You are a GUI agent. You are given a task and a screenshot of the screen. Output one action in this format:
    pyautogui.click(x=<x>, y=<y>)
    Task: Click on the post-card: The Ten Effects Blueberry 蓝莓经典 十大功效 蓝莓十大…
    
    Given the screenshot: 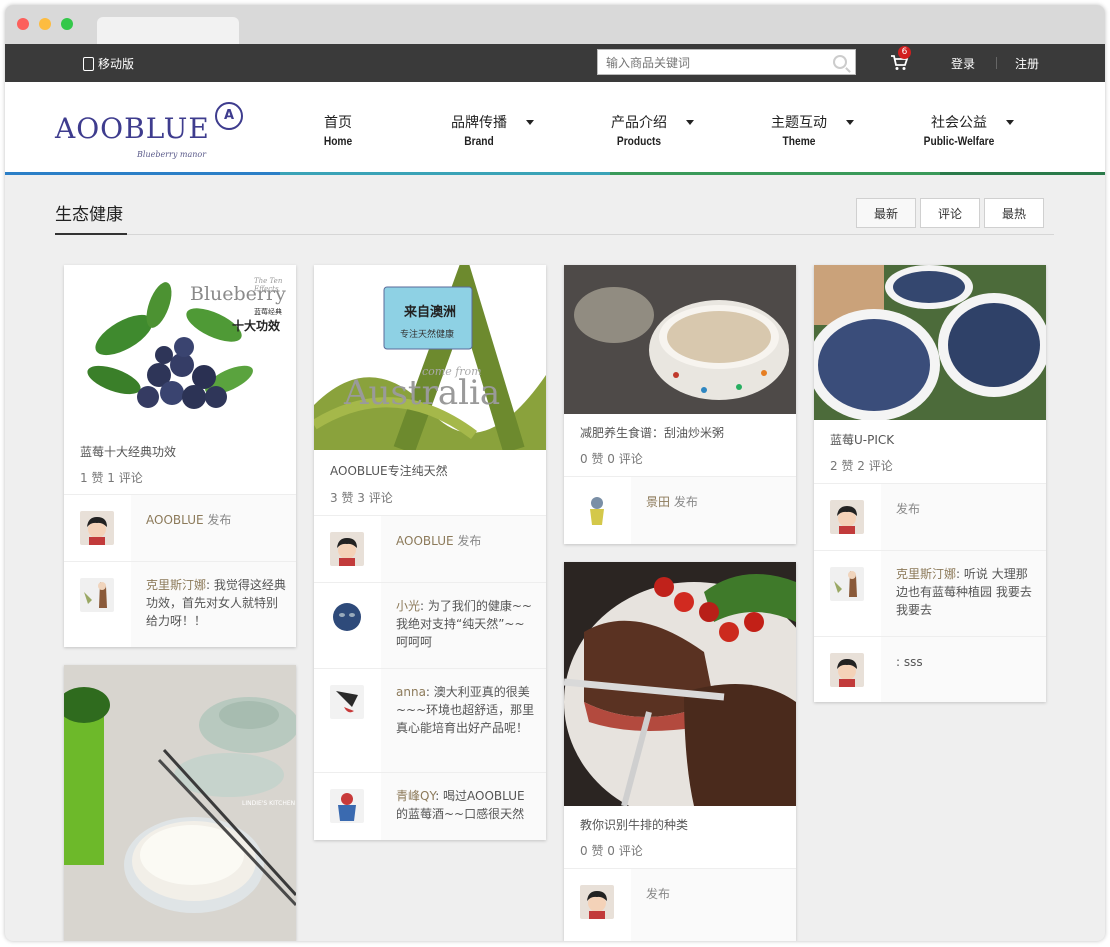 What is the action you would take?
    pyautogui.click(x=180, y=456)
    